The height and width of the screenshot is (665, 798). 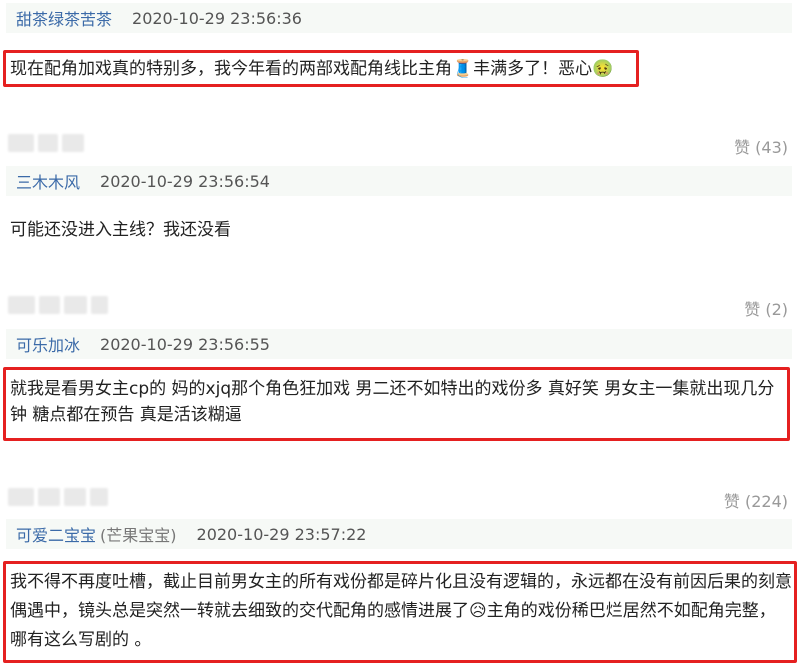 I want to click on username-link: 甜茶绿茶苦茶, so click(x=64, y=18).